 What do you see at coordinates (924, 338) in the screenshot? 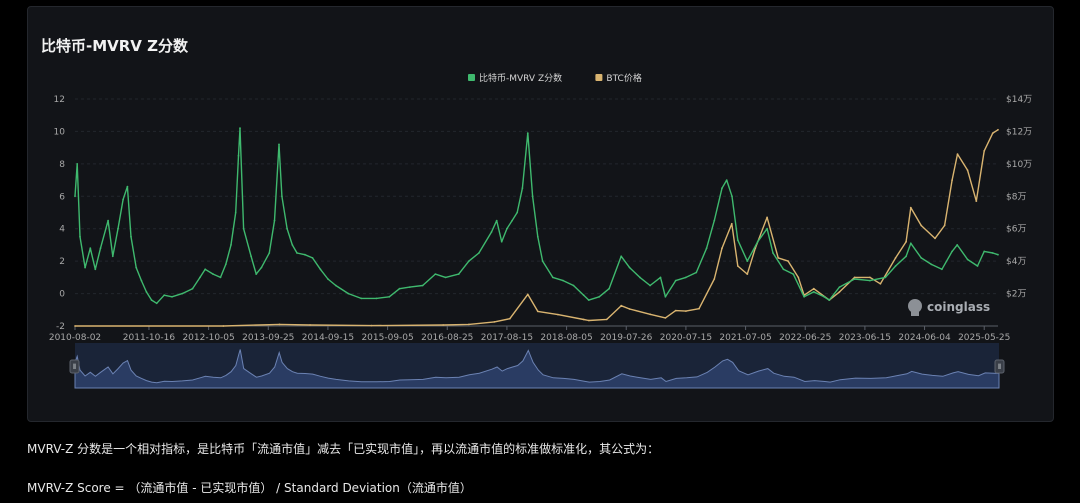
I see `x-tick-label: 2024-06-04` at bounding box center [924, 338].